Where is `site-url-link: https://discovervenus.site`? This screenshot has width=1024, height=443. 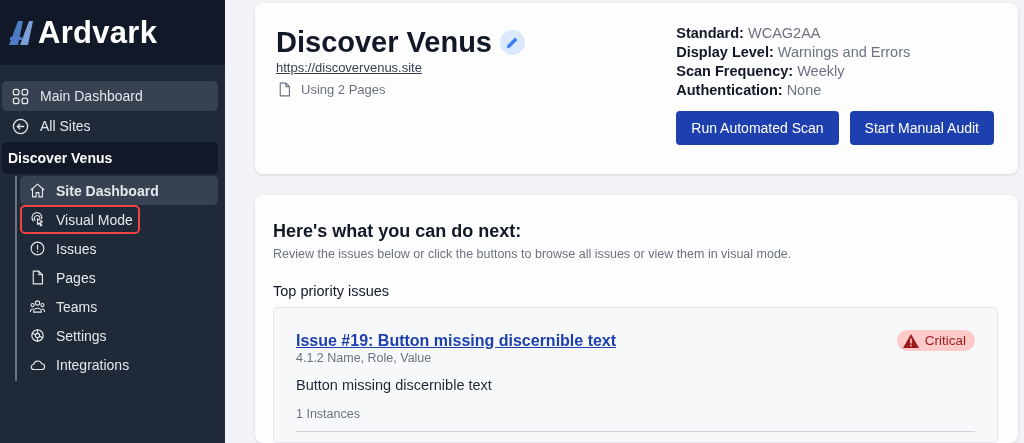
site-url-link: https://discovervenus.site is located at coordinates (400, 67).